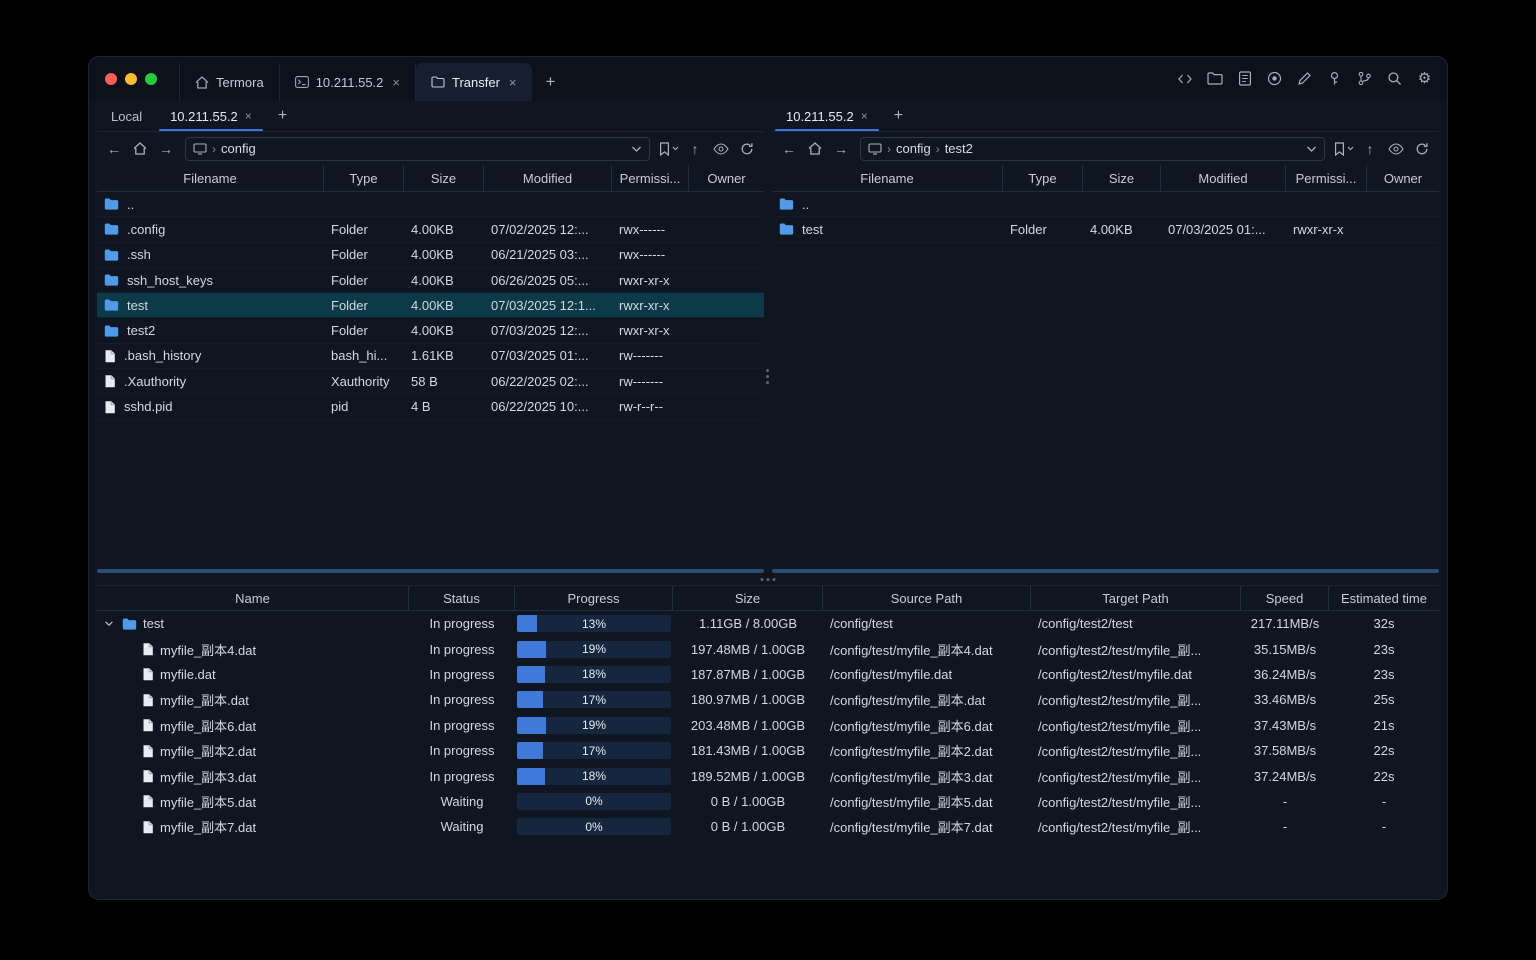 The width and height of the screenshot is (1536, 960). Describe the element at coordinates (348, 82) in the screenshot. I see `tab-10-211-55-2: 10.211.55.2 ×` at that location.